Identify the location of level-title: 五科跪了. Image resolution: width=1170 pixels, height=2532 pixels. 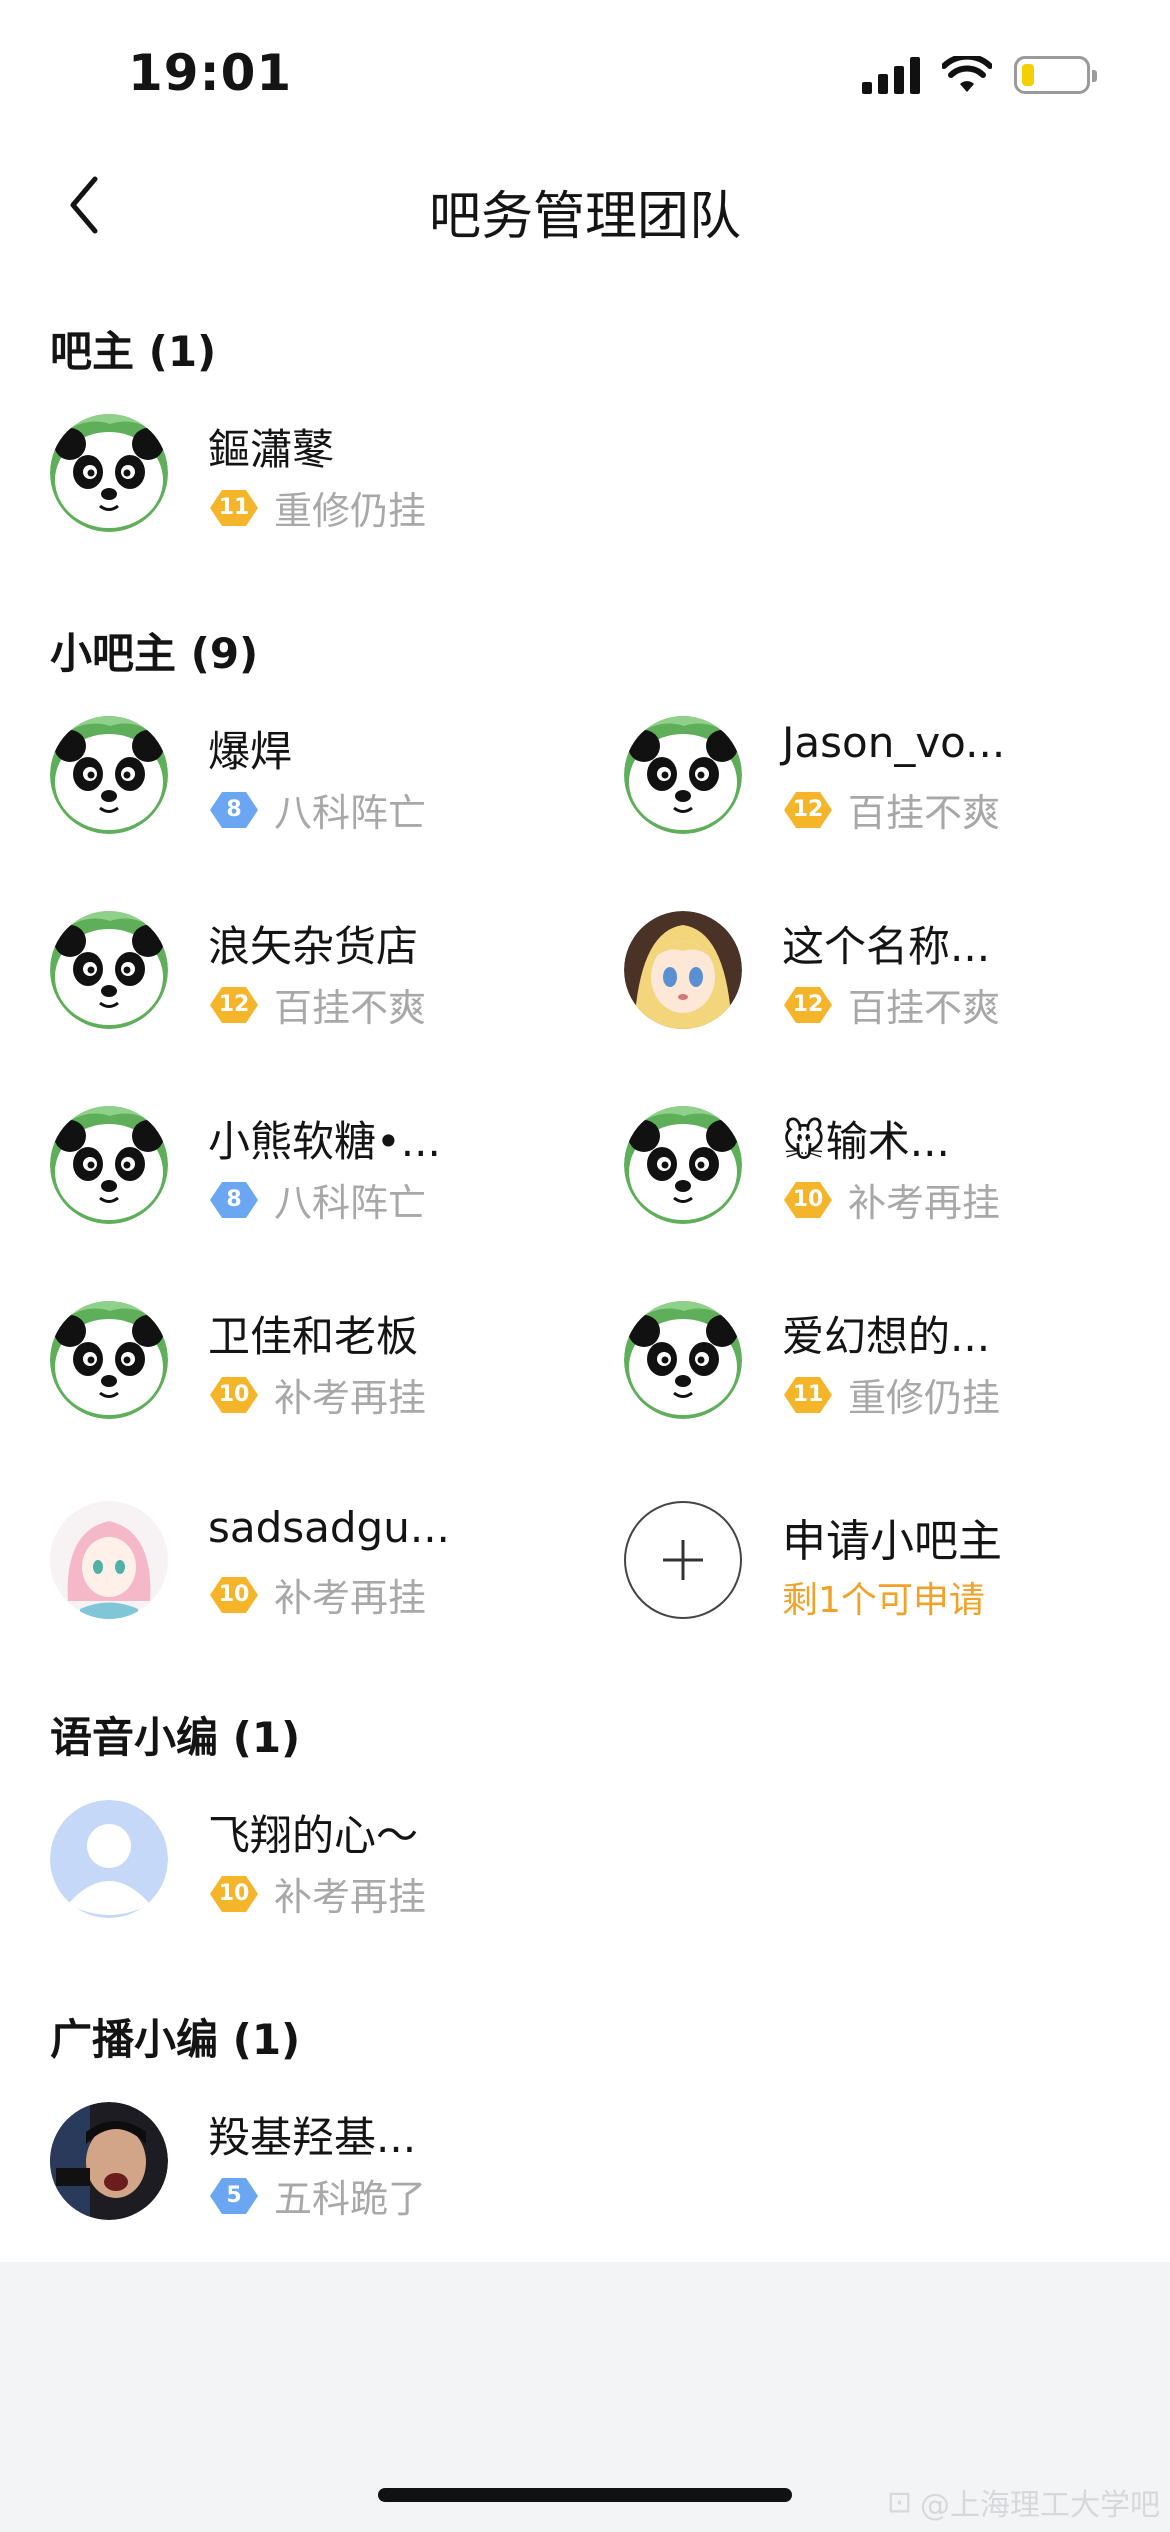
(350, 2199).